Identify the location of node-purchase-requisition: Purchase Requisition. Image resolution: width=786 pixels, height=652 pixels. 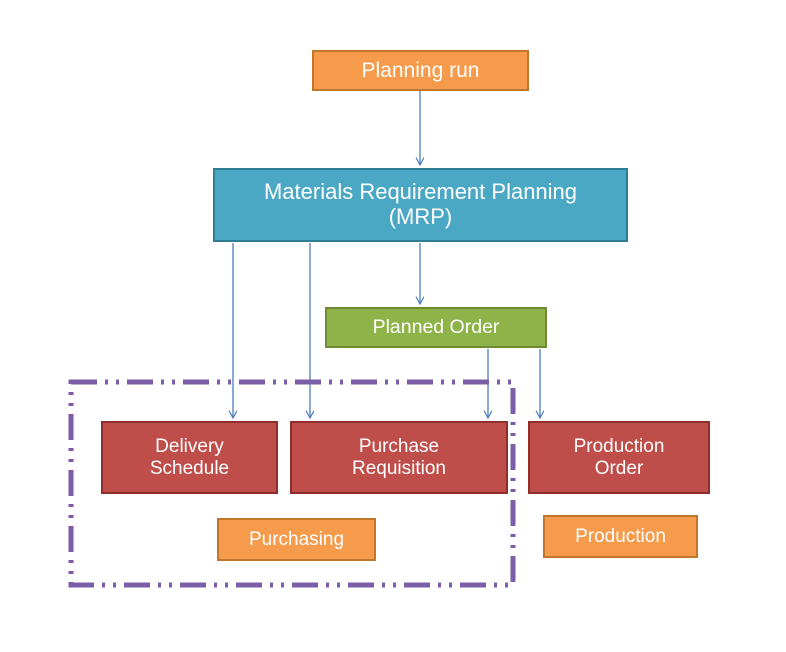
(399, 457).